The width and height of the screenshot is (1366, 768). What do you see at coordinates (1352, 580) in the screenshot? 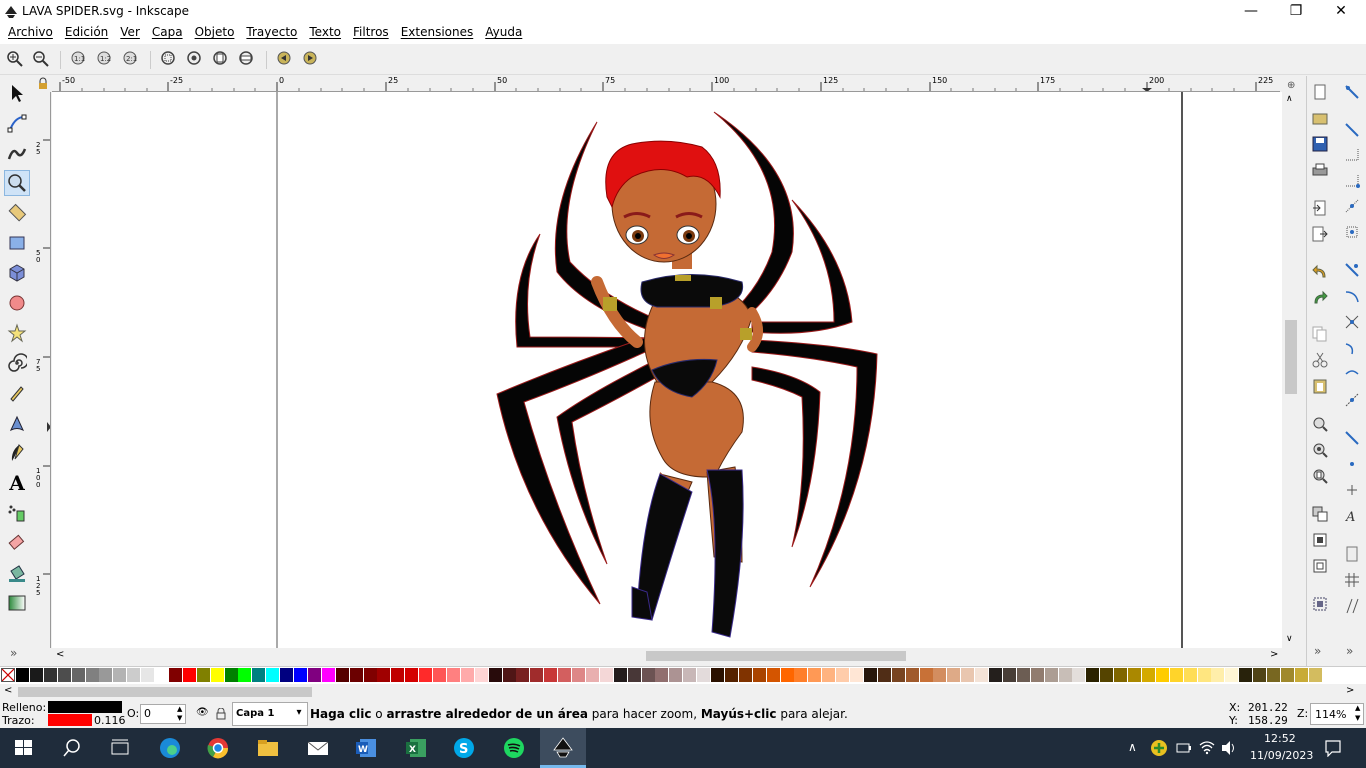
I see `snap-grid-icon` at bounding box center [1352, 580].